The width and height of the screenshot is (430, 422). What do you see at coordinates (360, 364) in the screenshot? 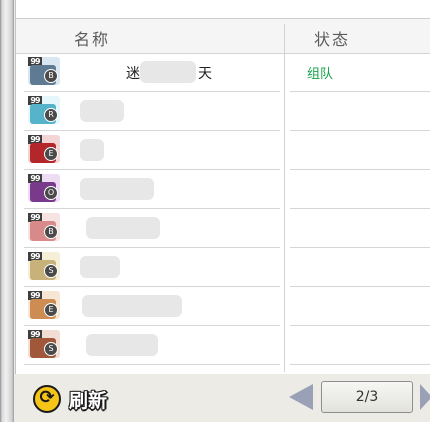
I see `row-divider-status` at bounding box center [360, 364].